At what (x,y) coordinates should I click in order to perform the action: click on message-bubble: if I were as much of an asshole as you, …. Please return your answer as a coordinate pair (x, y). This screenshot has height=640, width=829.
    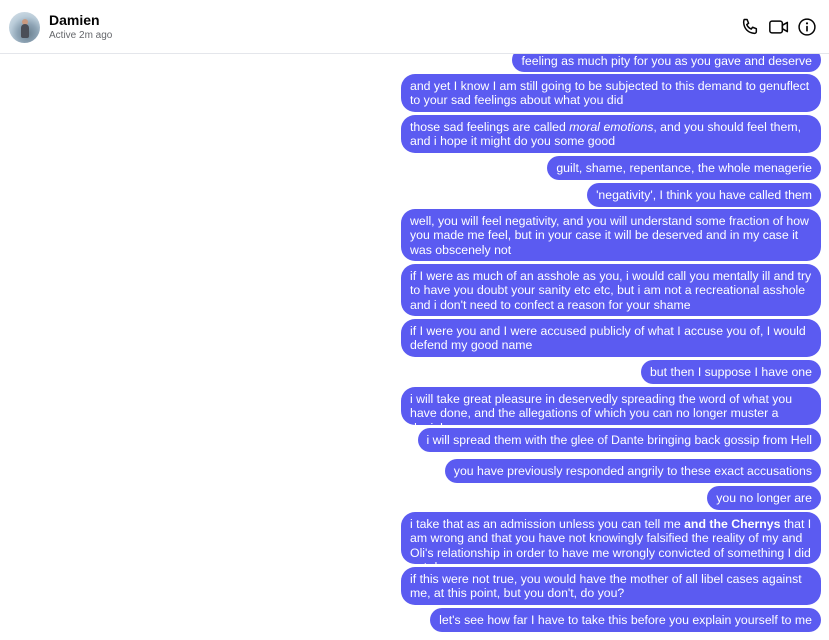
    Looking at the image, I should click on (611, 290).